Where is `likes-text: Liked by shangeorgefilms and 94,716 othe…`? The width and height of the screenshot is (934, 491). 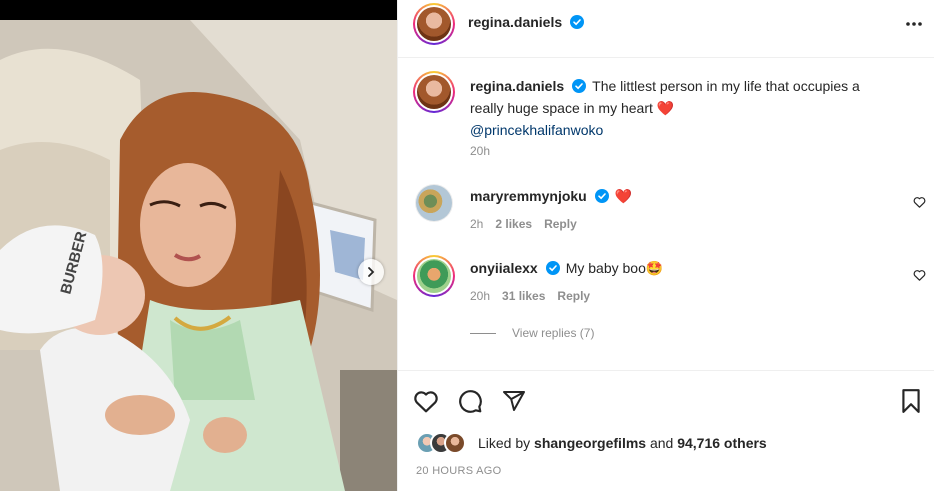
likes-text: Liked by shangeorgefilms and 94,716 othe… is located at coordinates (622, 443).